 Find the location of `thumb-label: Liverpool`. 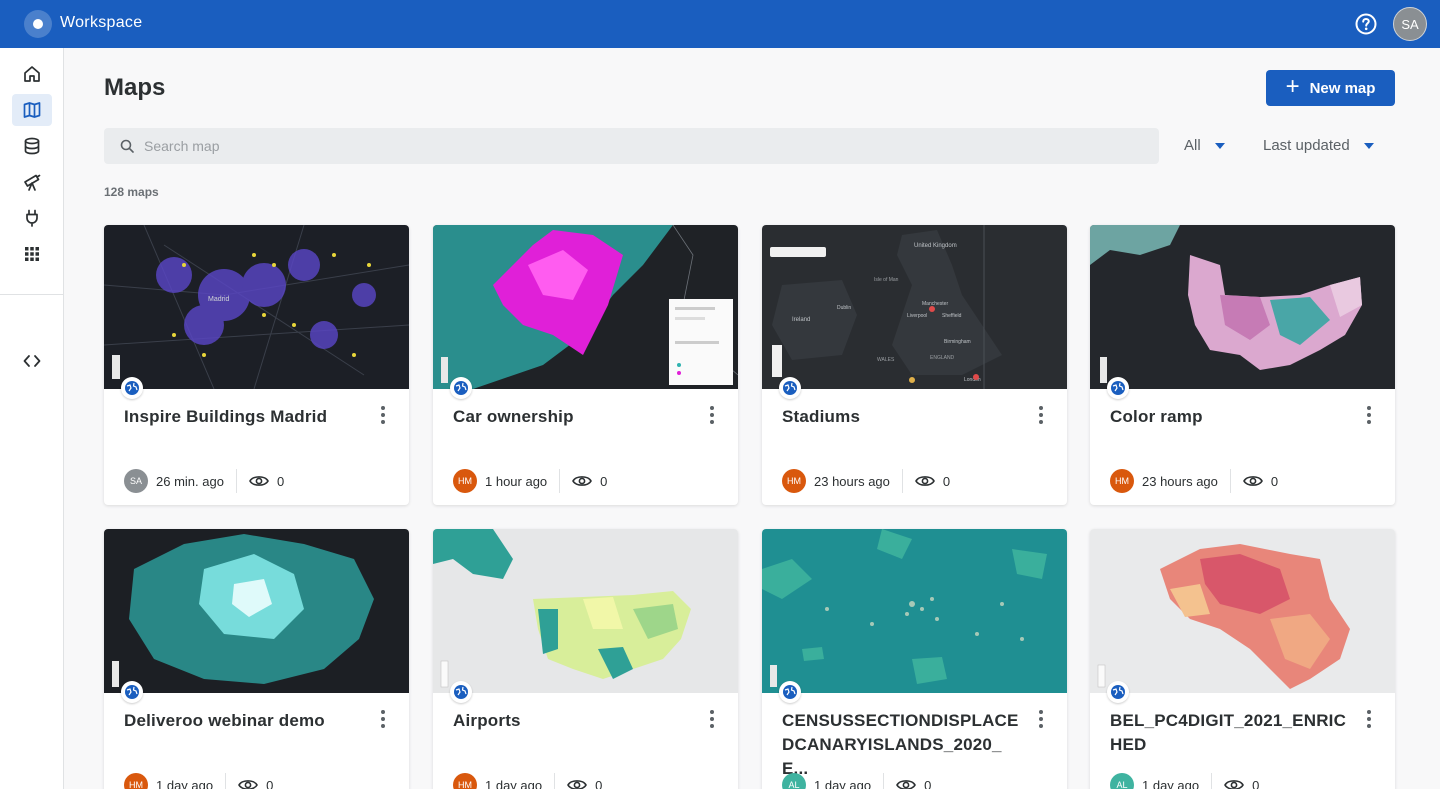

thumb-label: Liverpool is located at coordinates (917, 316).